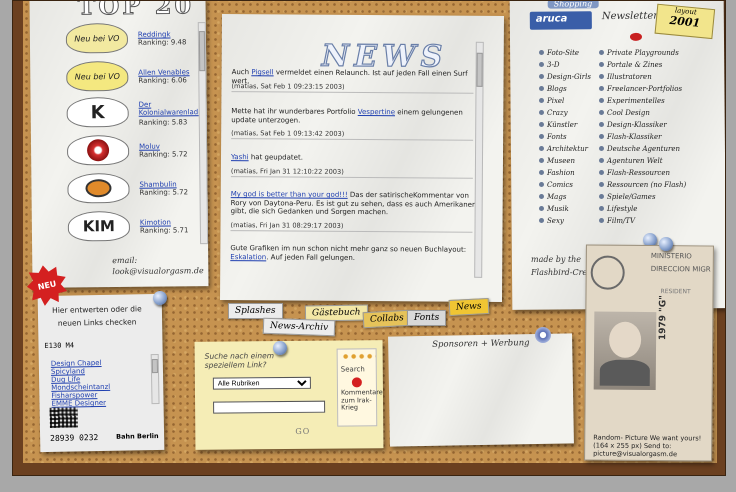 This screenshot has width=736, height=492. What do you see at coordinates (680, 269) in the screenshot?
I see `stamp-mid: DIRECCION MIGR` at bounding box center [680, 269].